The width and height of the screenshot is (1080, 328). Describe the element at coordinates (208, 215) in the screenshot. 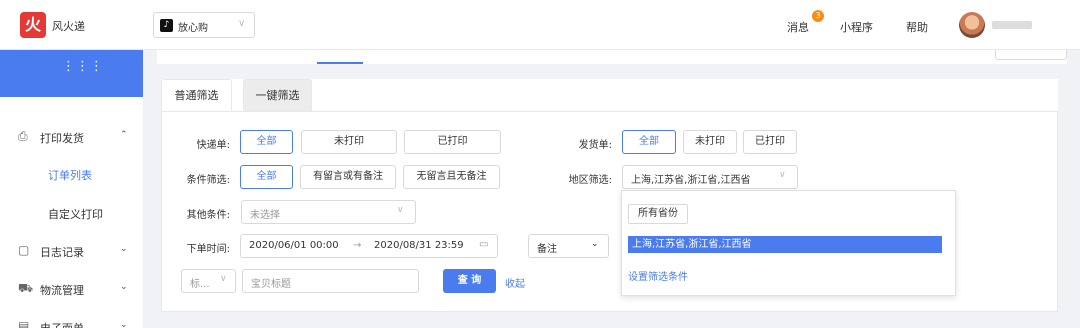

I see `other-condition-label: 其他条件:` at that location.